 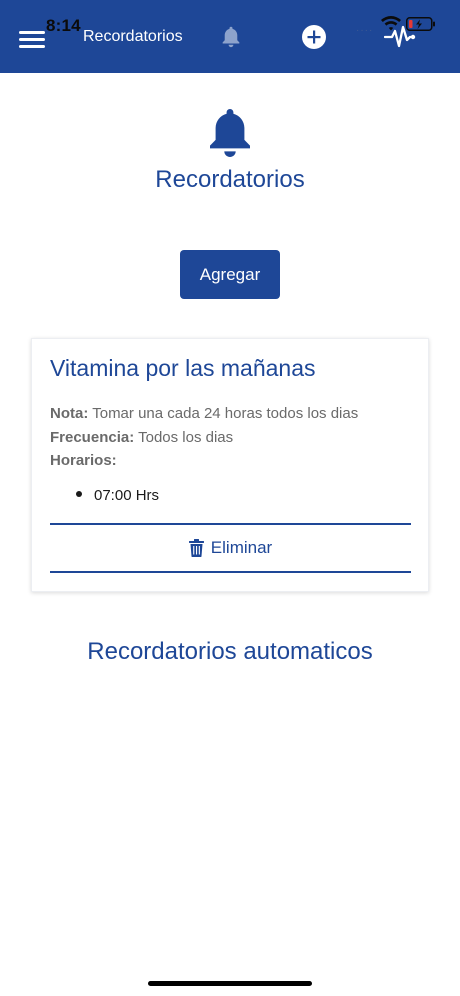 What do you see at coordinates (196, 547) in the screenshot?
I see `trash-icon` at bounding box center [196, 547].